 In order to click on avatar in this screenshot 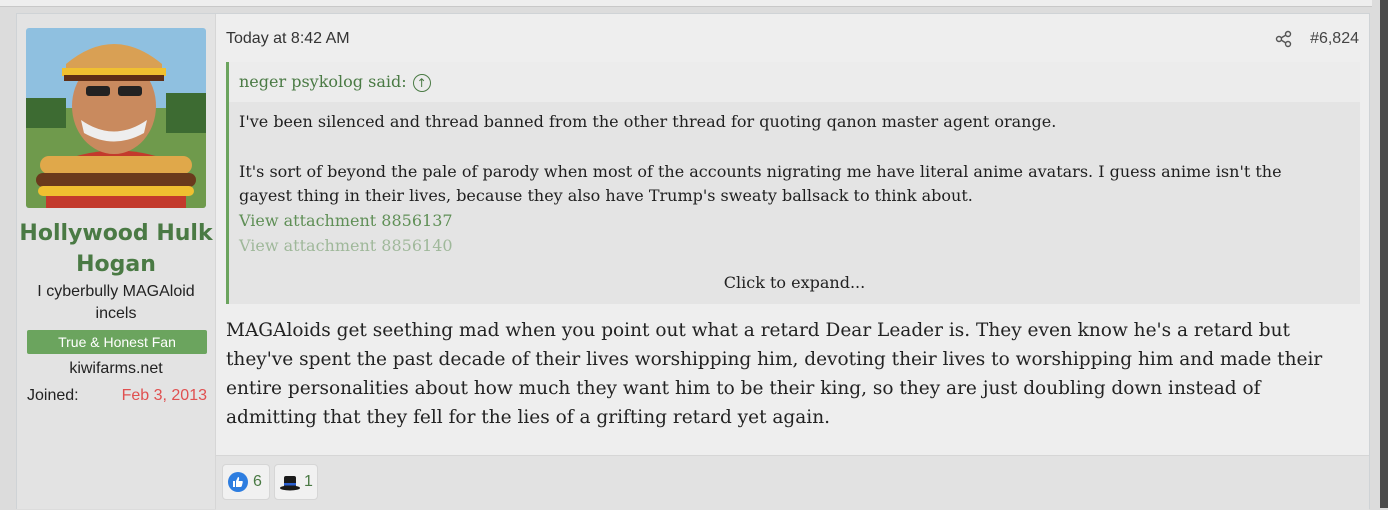, I will do `click(116, 118)`.